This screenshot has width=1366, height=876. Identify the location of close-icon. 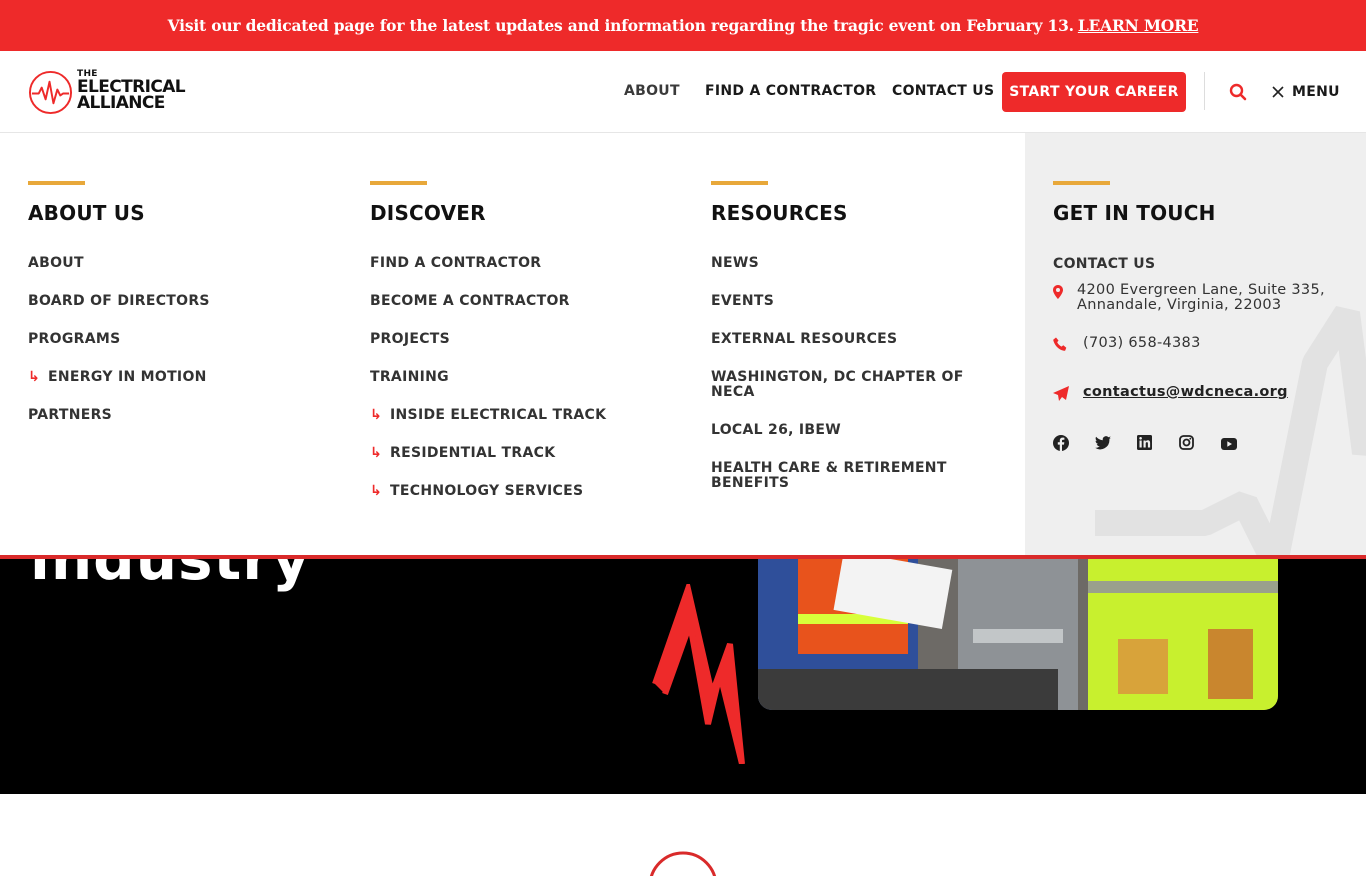
(1278, 92).